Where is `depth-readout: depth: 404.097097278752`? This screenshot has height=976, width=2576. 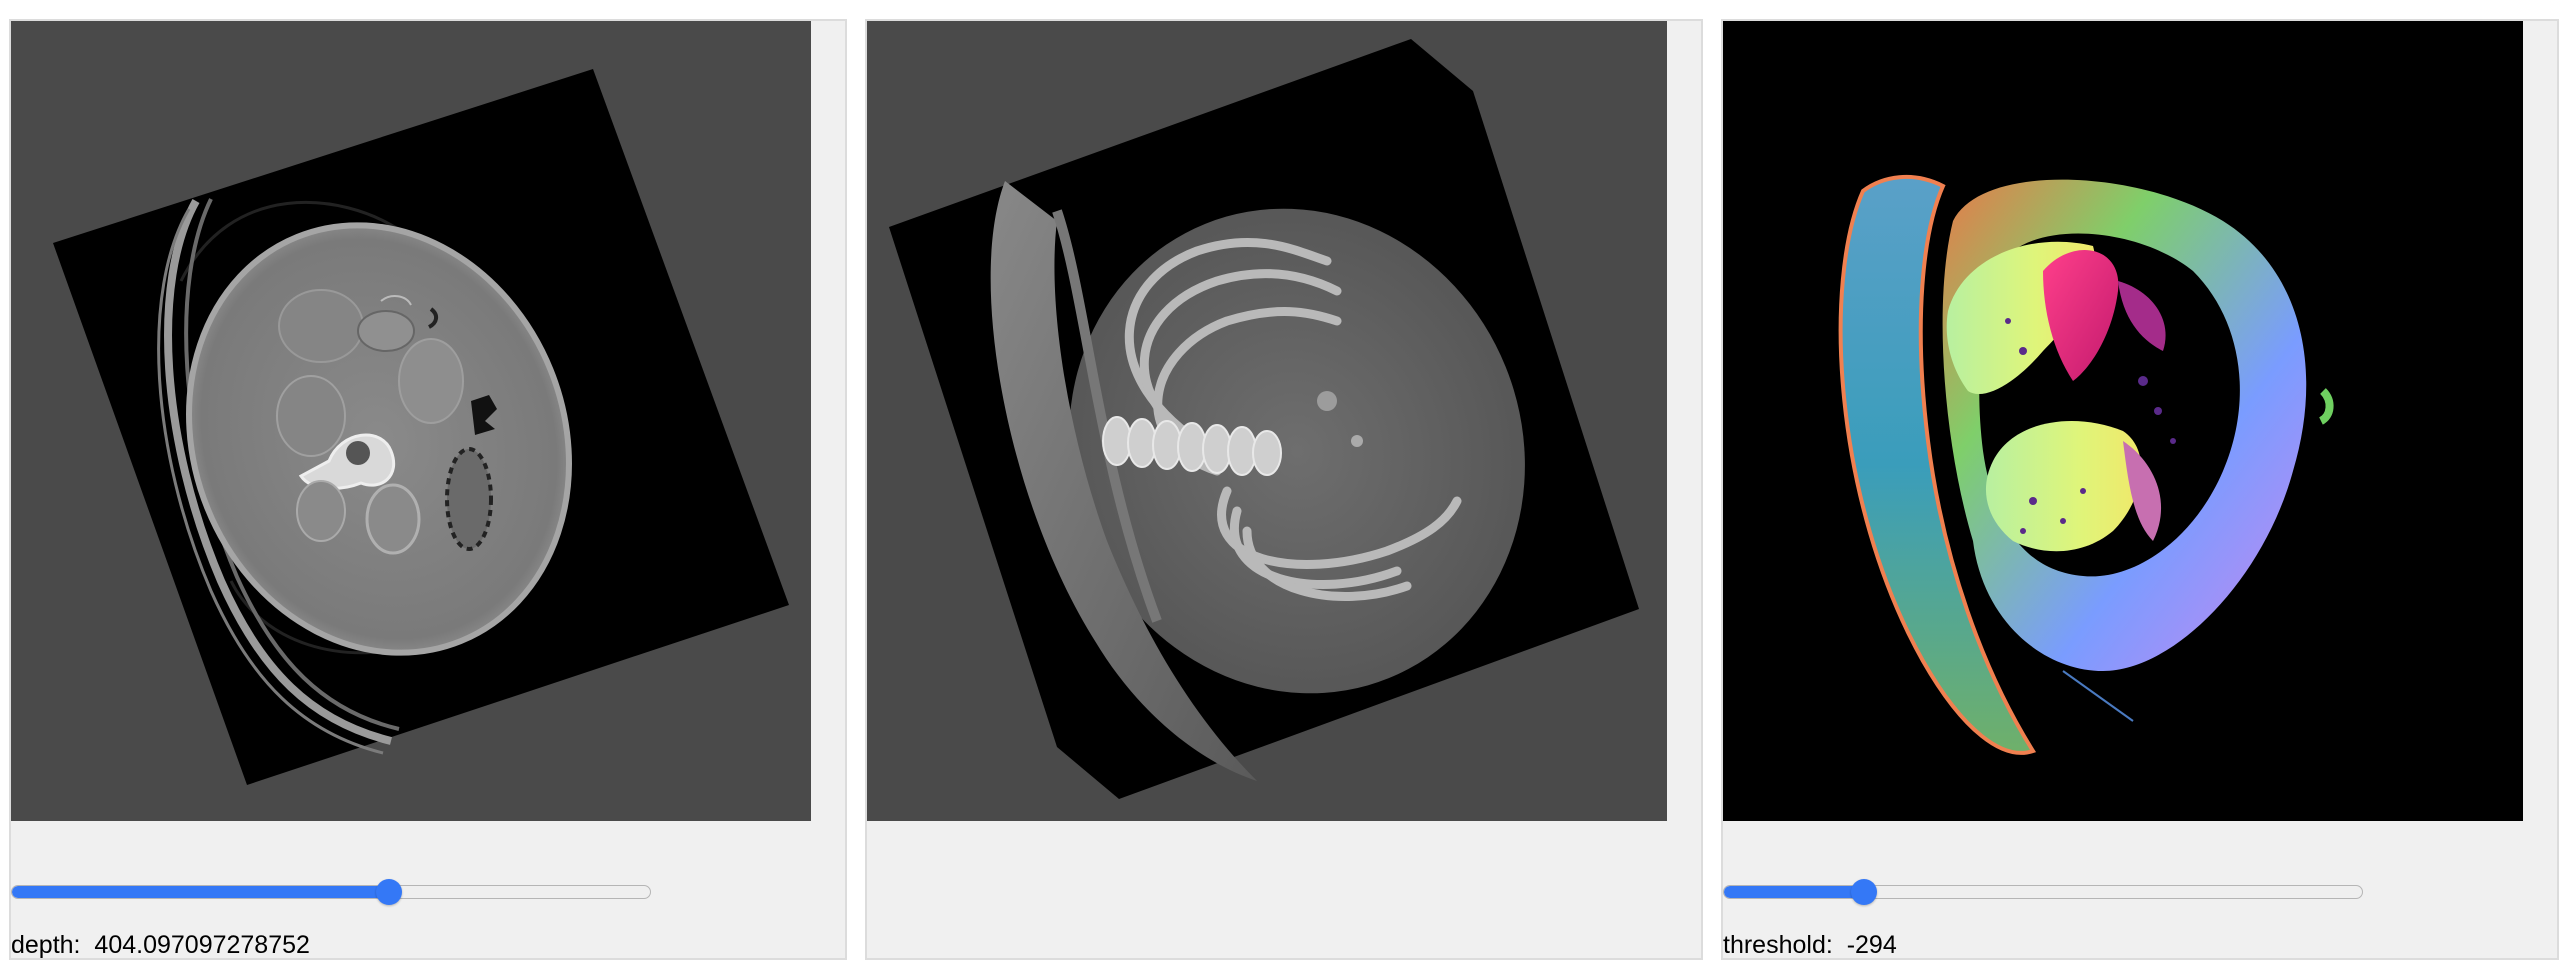
depth-readout: depth: 404.097097278752 is located at coordinates (160, 945).